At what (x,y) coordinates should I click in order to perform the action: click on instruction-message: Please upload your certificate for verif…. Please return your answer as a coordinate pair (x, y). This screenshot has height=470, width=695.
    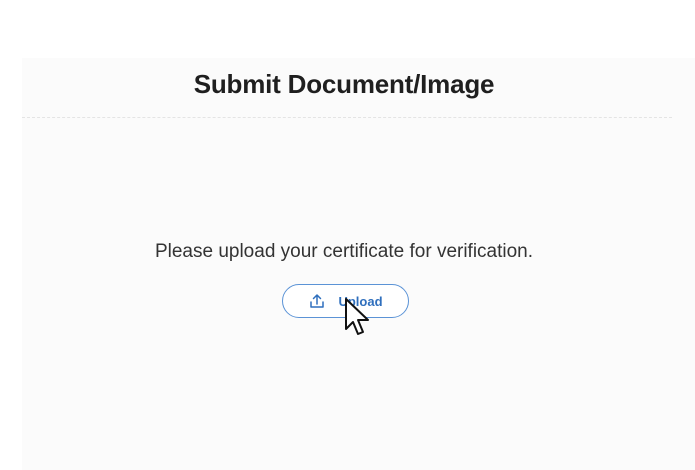
    Looking at the image, I should click on (344, 251).